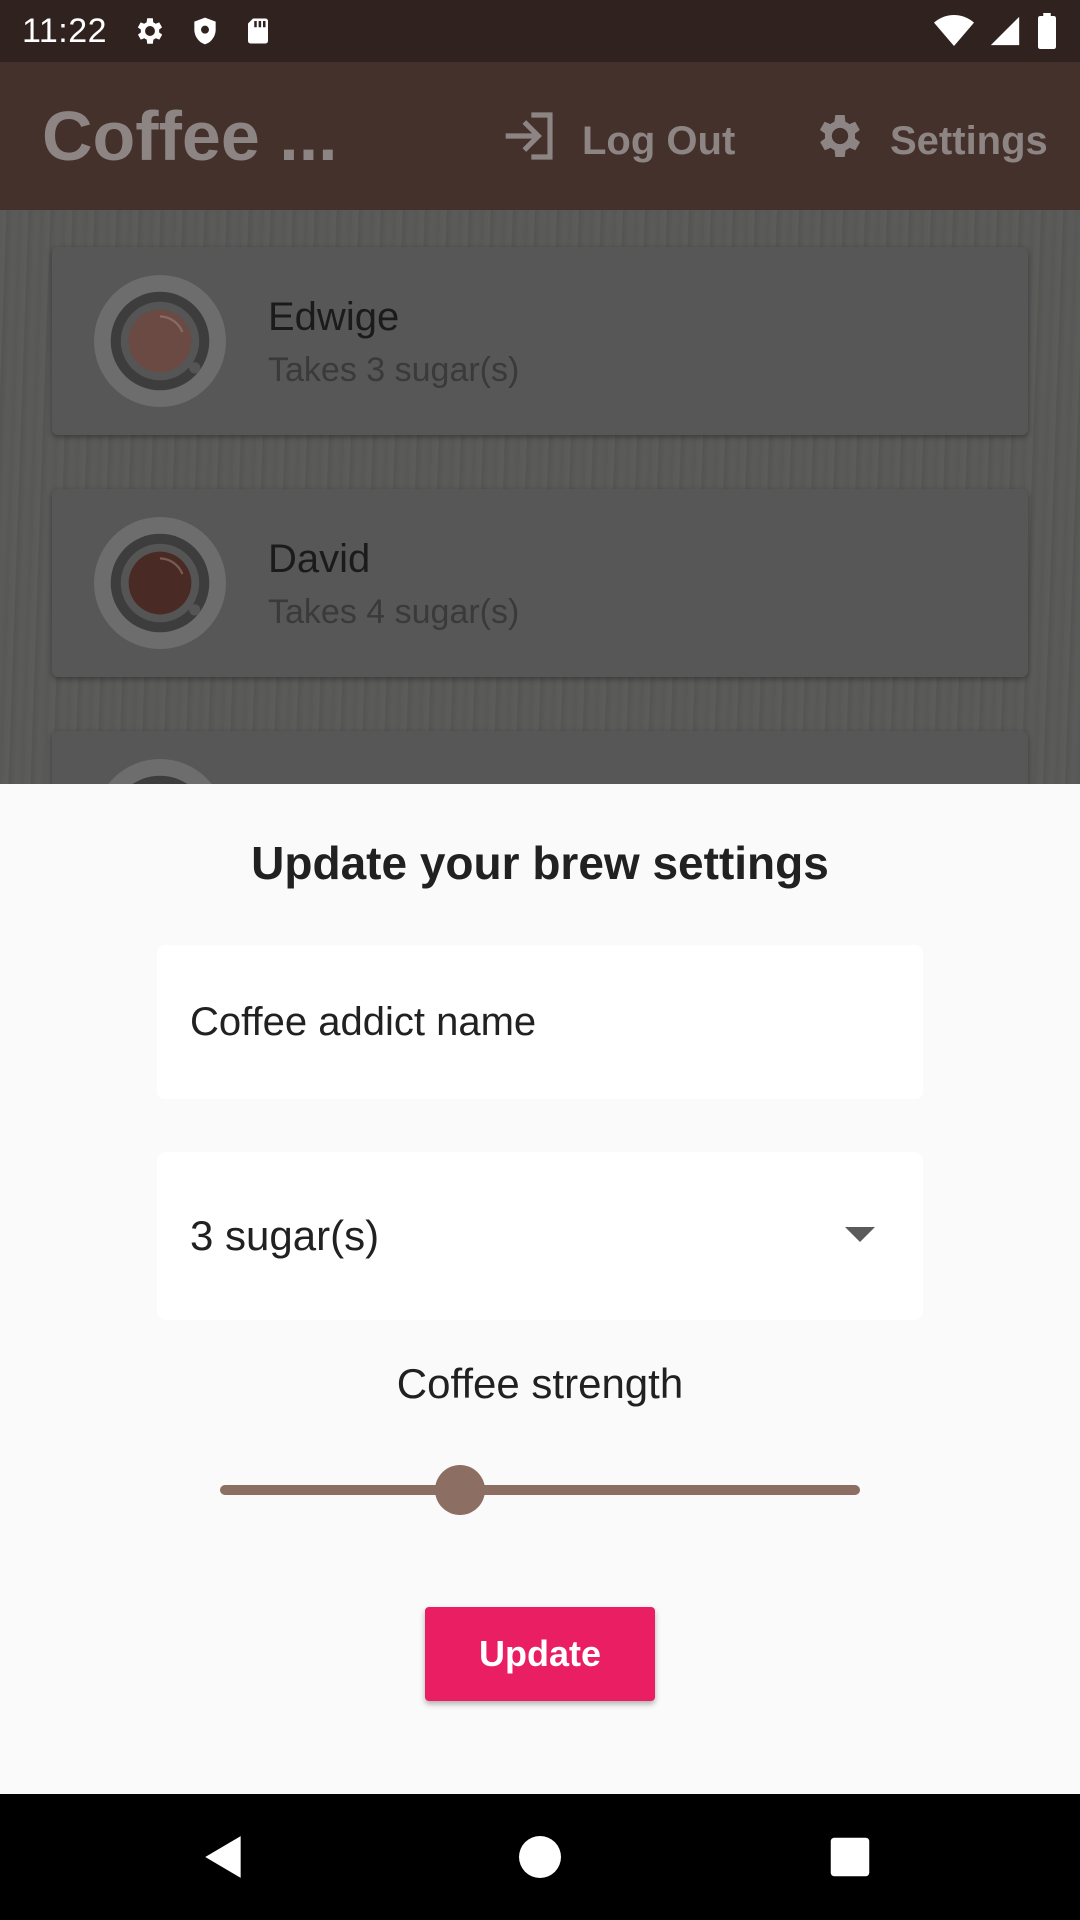 The width and height of the screenshot is (1080, 1920). I want to click on strength-slider, so click(540, 1490).